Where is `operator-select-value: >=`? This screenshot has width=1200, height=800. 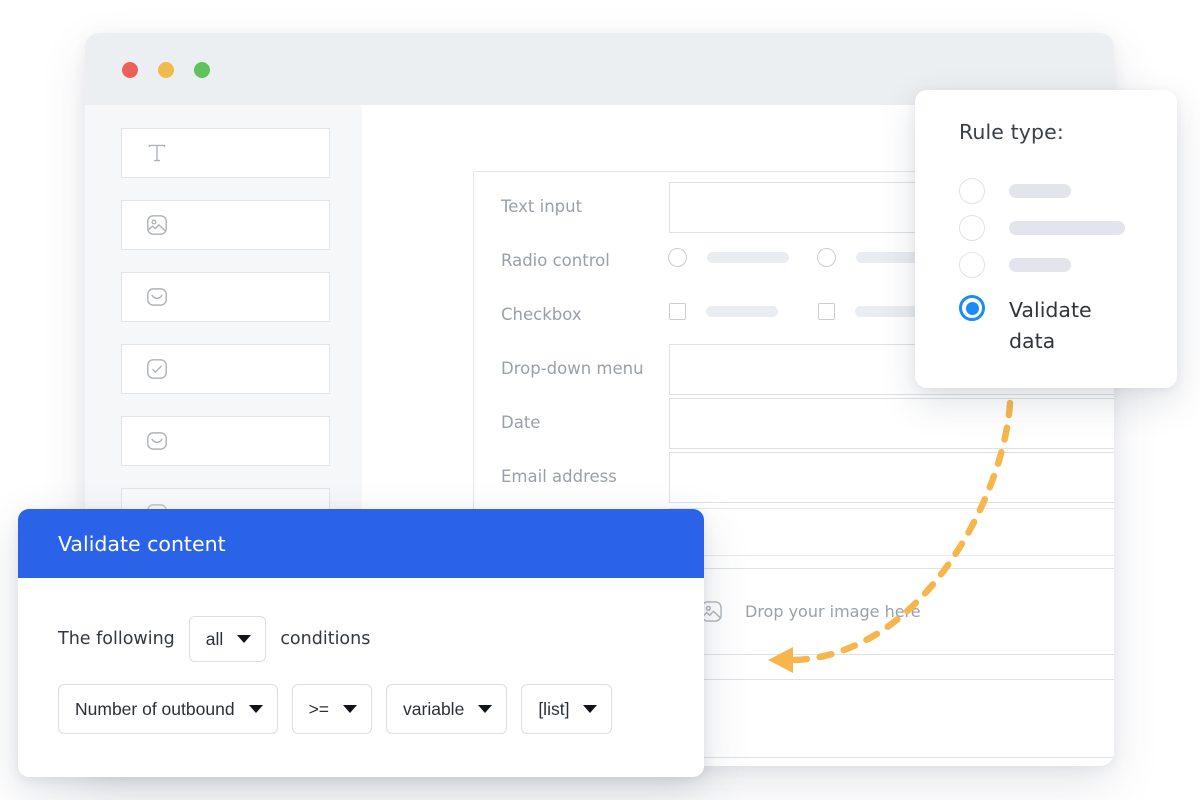
operator-select-value: >= is located at coordinates (319, 708).